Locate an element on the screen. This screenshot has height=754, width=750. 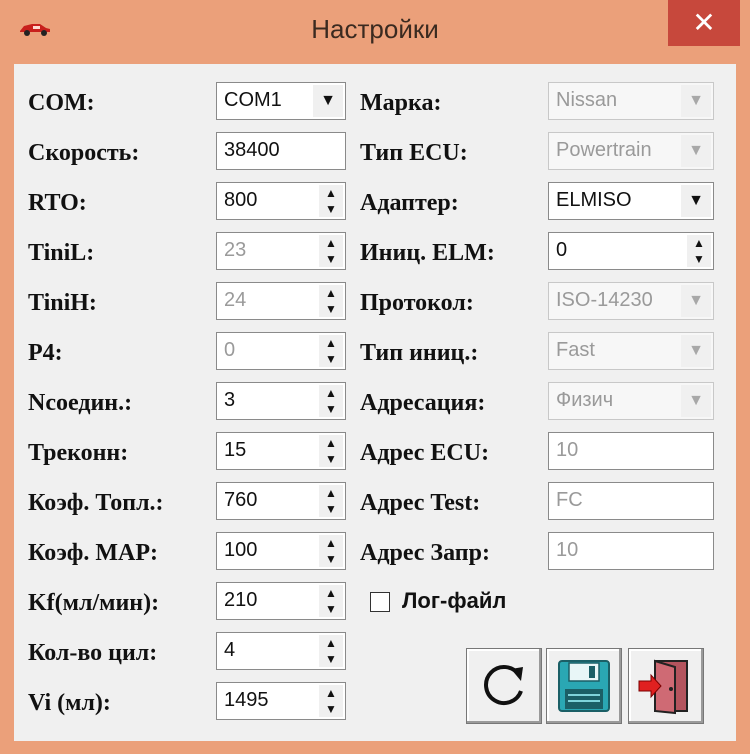
adapter-label: Адаптер: is located at coordinates (409, 203).